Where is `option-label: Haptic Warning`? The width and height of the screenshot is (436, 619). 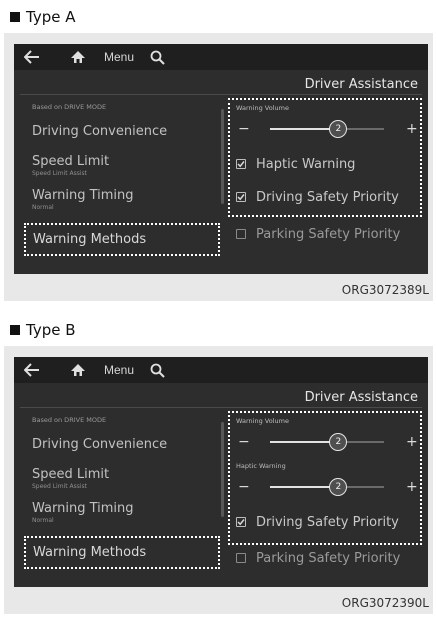
option-label: Haptic Warning is located at coordinates (306, 164).